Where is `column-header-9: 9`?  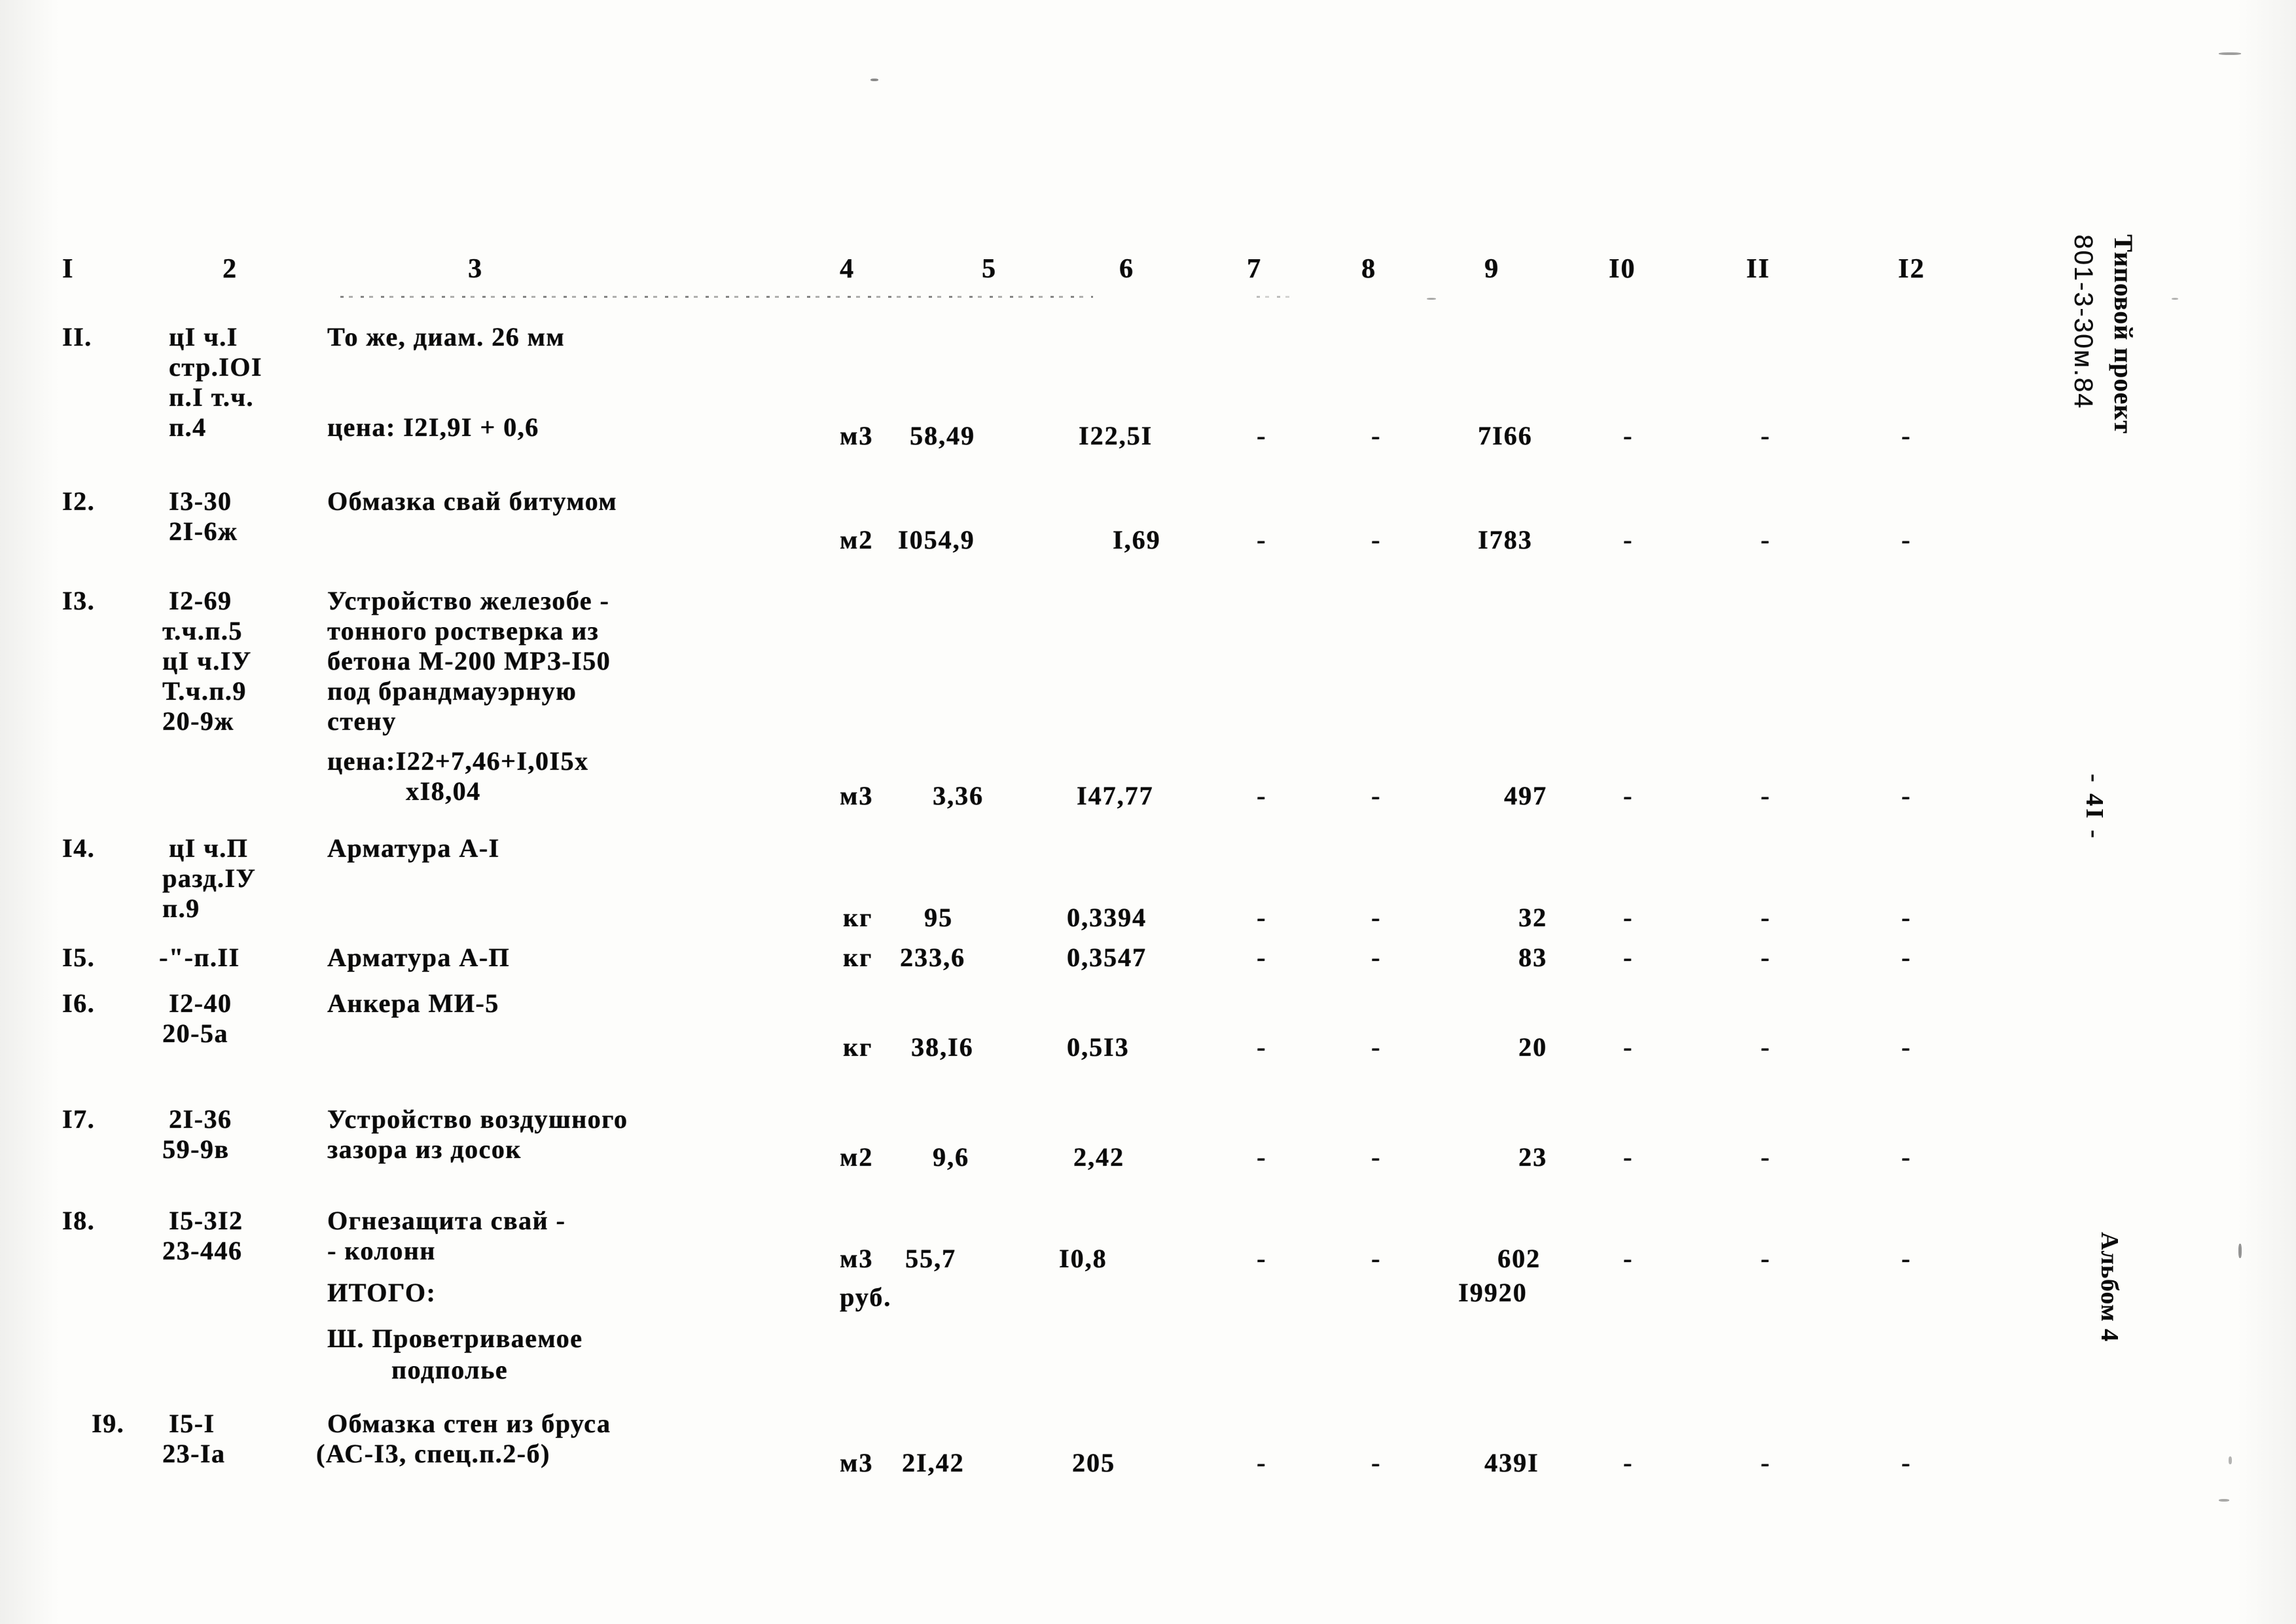 column-header-9: 9 is located at coordinates (1491, 269).